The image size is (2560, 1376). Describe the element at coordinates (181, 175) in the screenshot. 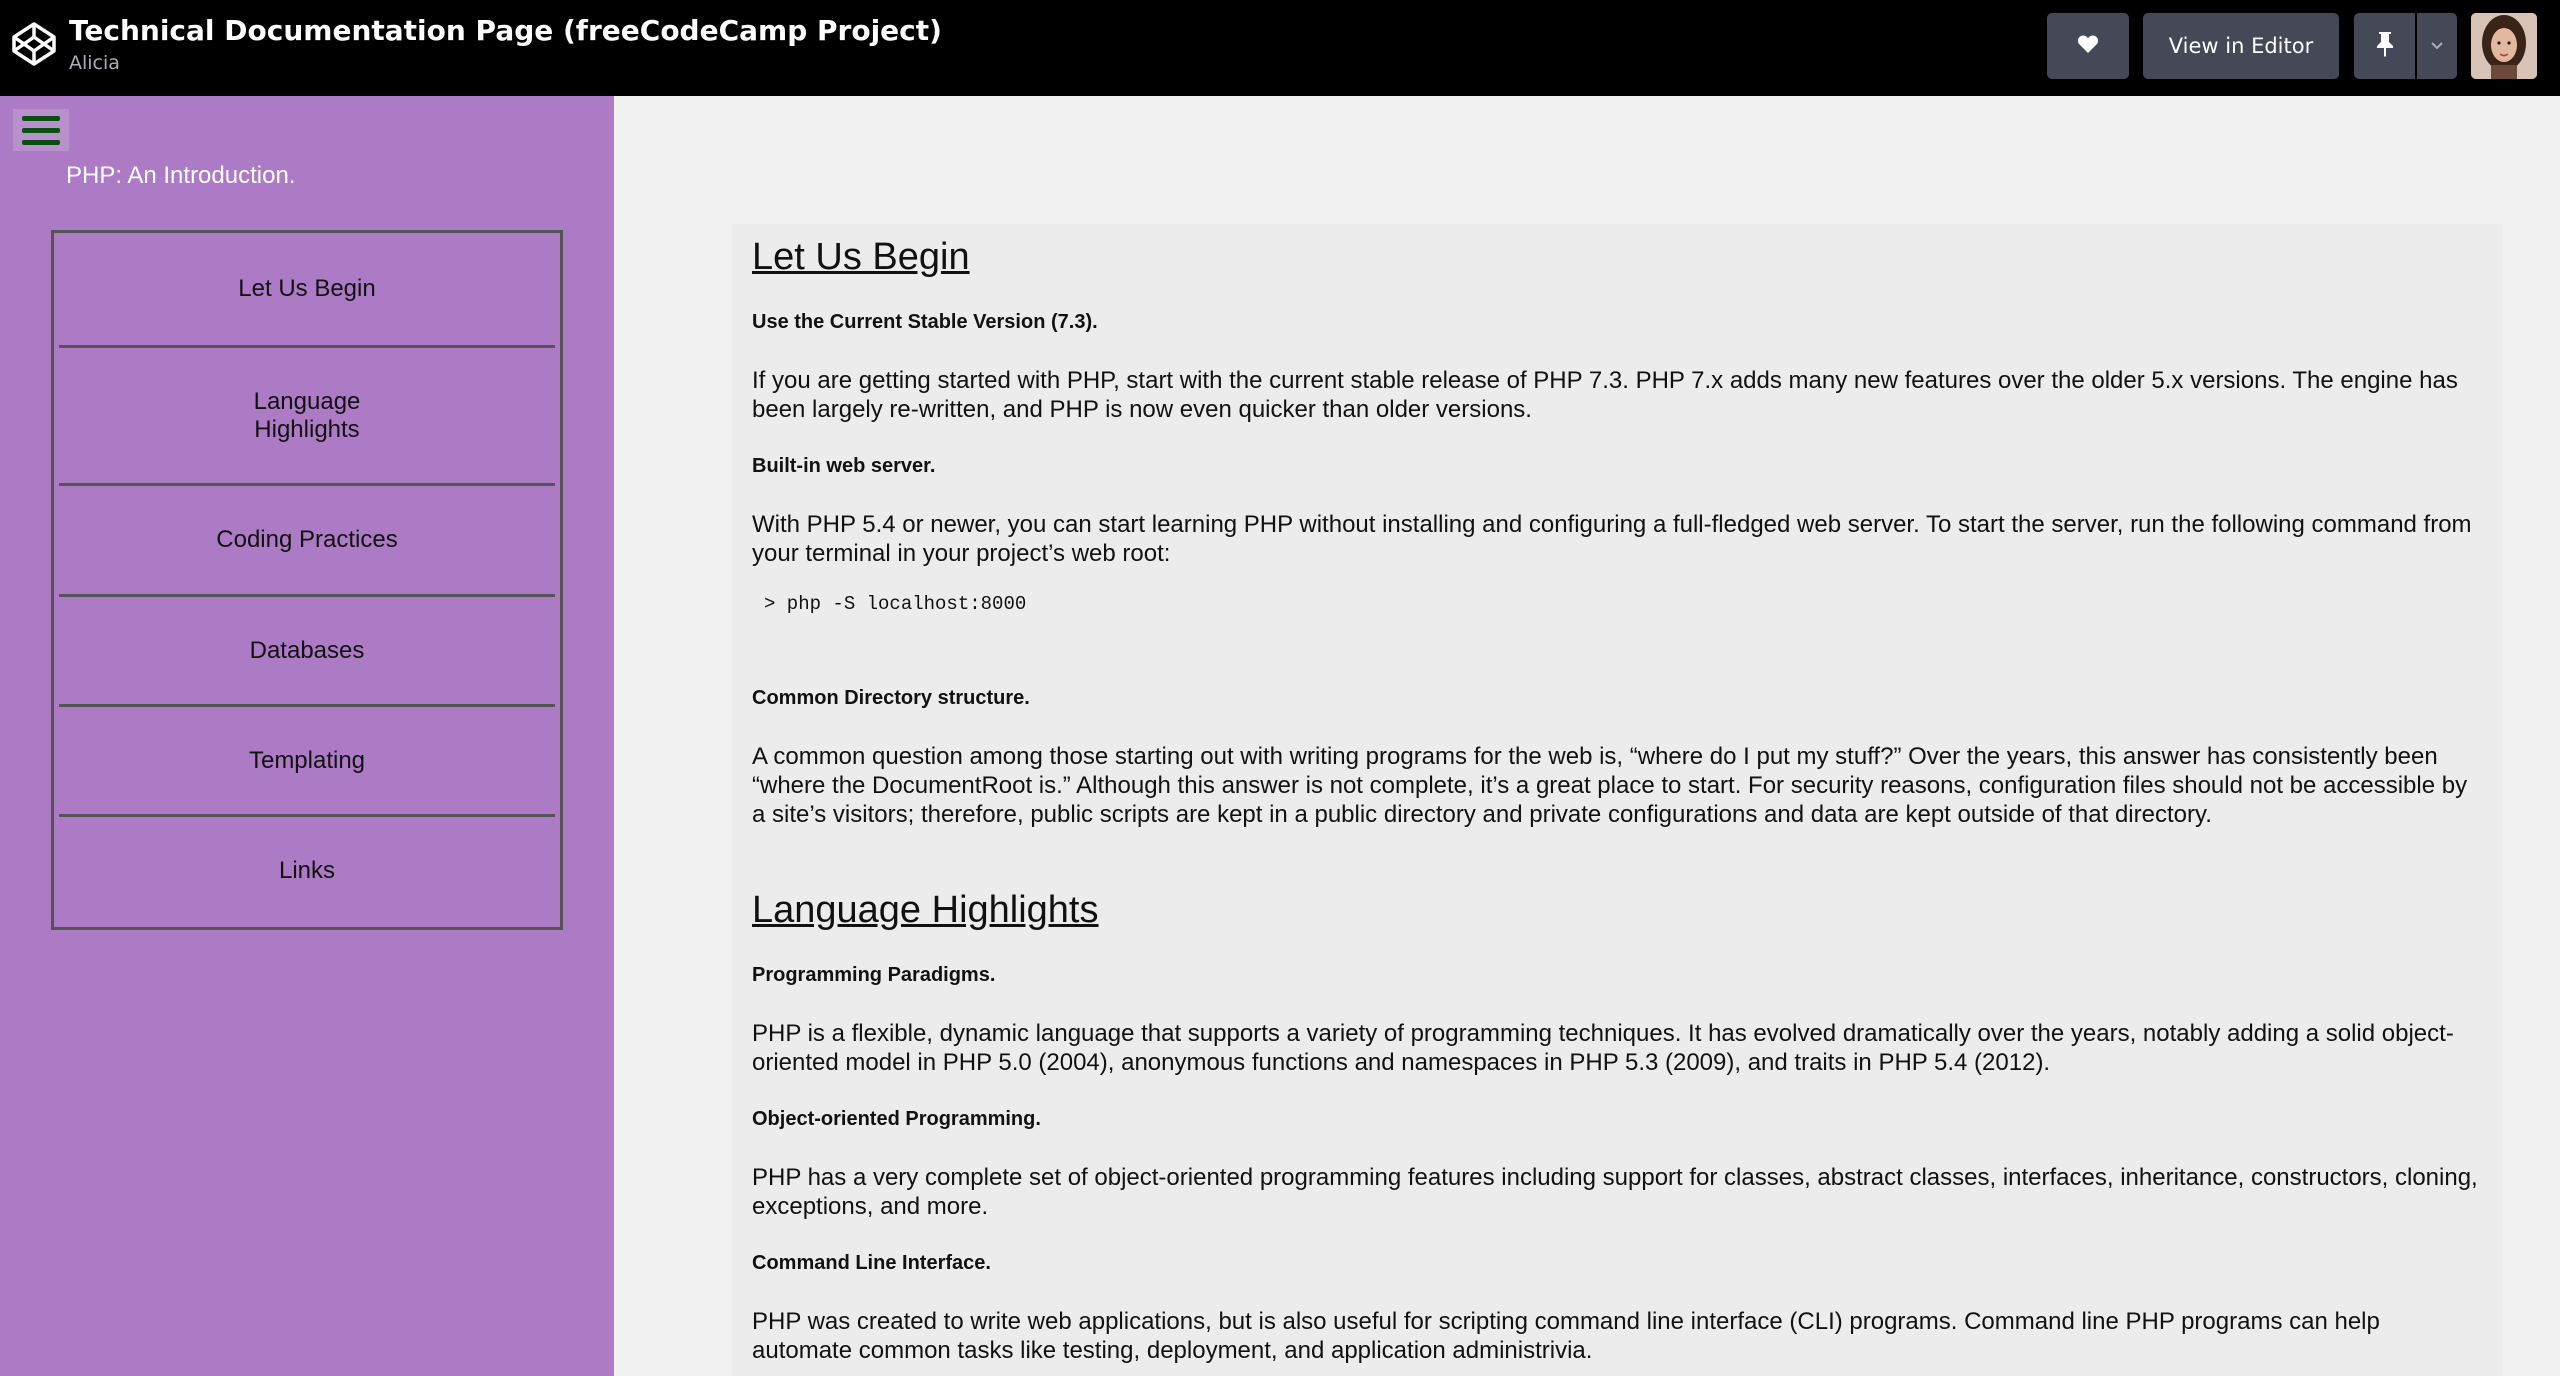

I see `nav-header: PHP: An Introduction.` at that location.